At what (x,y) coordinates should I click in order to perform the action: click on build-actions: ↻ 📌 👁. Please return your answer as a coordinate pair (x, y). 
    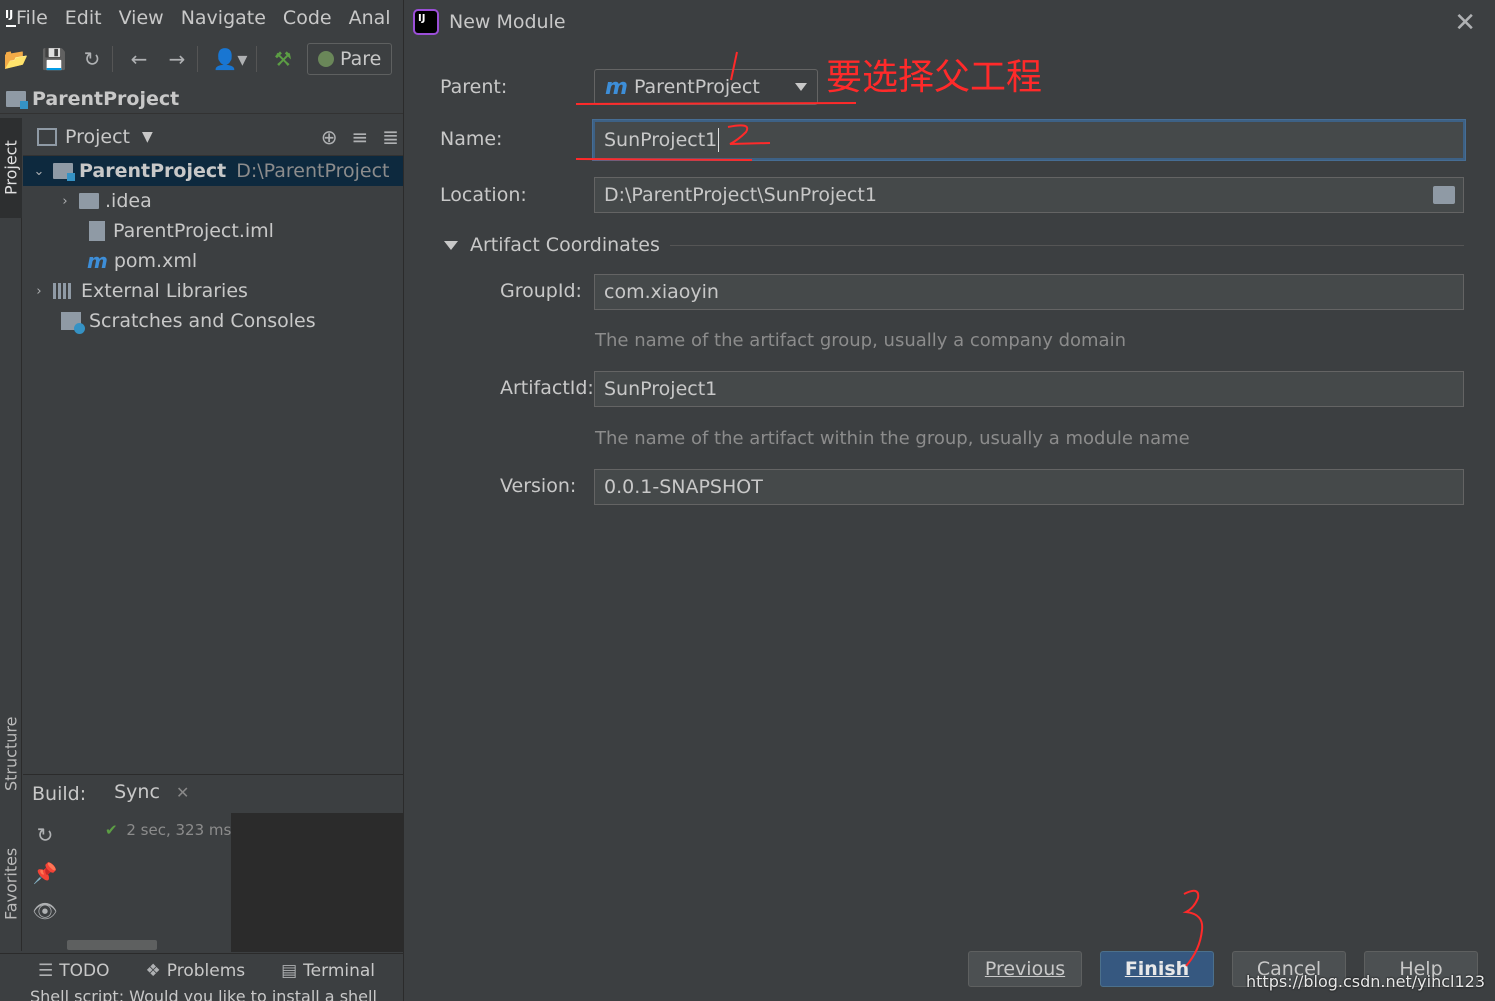
    Looking at the image, I should click on (45, 882).